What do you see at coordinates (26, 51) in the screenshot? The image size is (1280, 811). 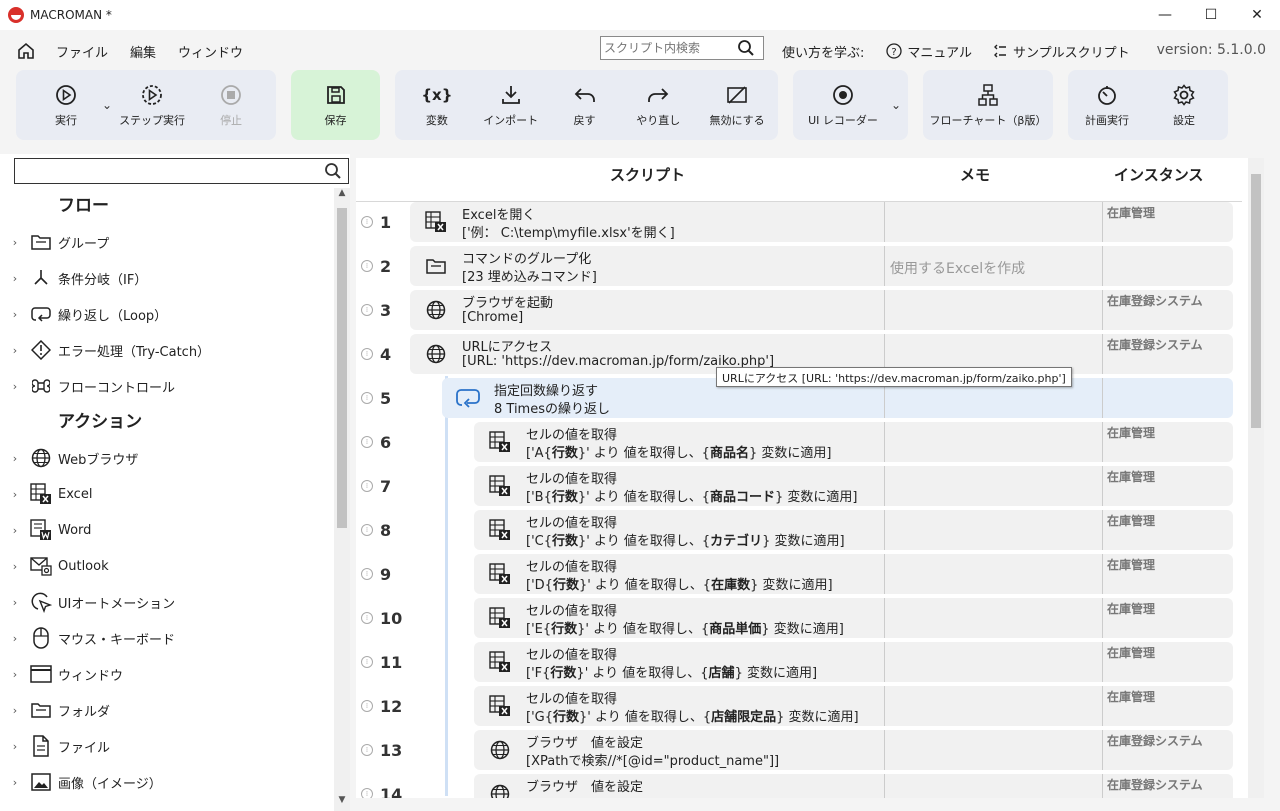 I see `home-icon` at bounding box center [26, 51].